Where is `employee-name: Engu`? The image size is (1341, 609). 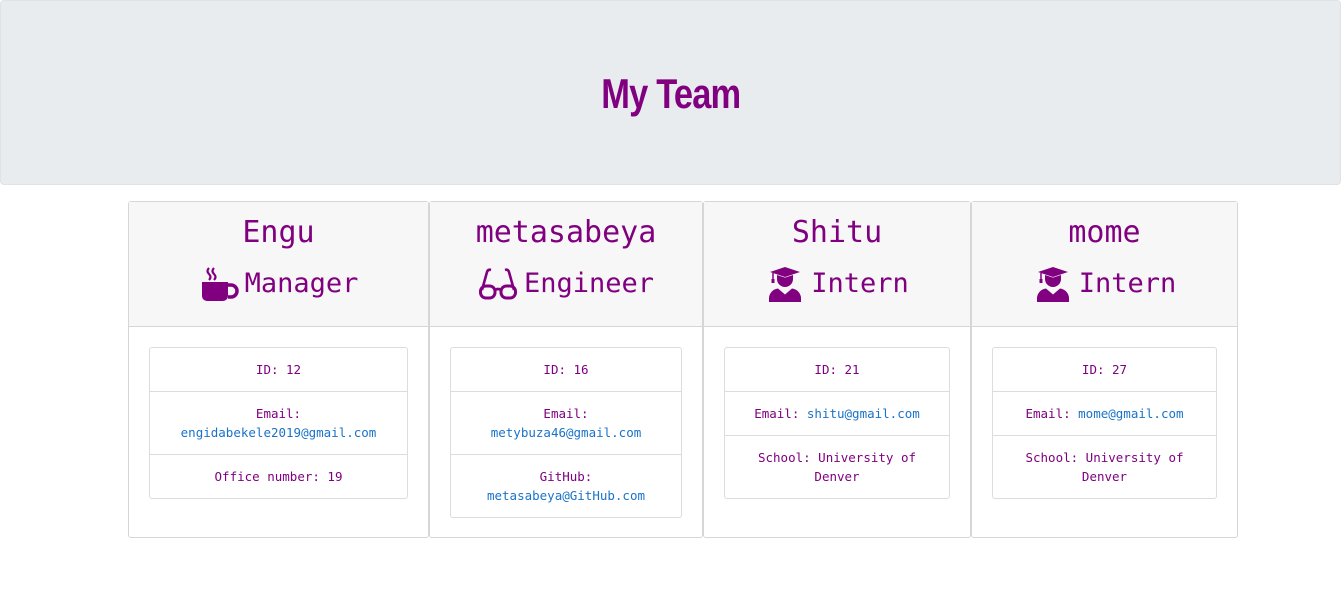 employee-name: Engu is located at coordinates (278, 232).